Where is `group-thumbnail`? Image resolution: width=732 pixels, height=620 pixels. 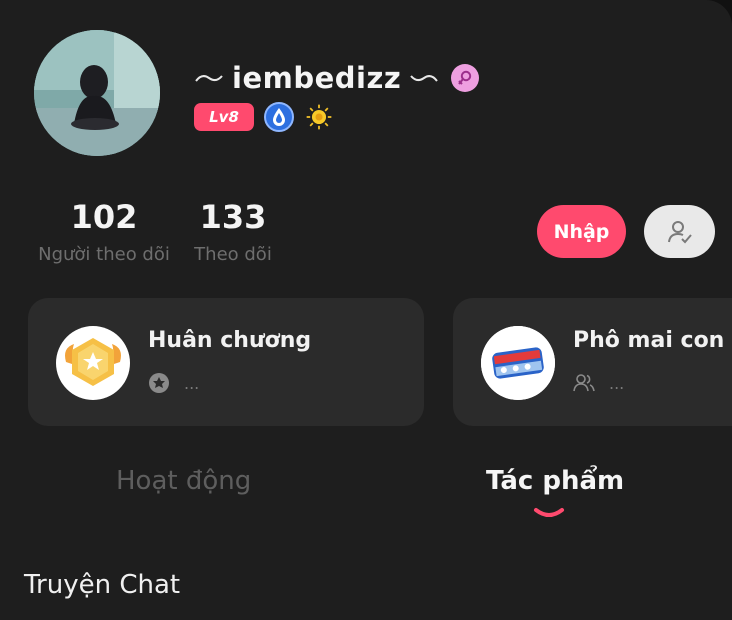
group-thumbnail is located at coordinates (518, 363).